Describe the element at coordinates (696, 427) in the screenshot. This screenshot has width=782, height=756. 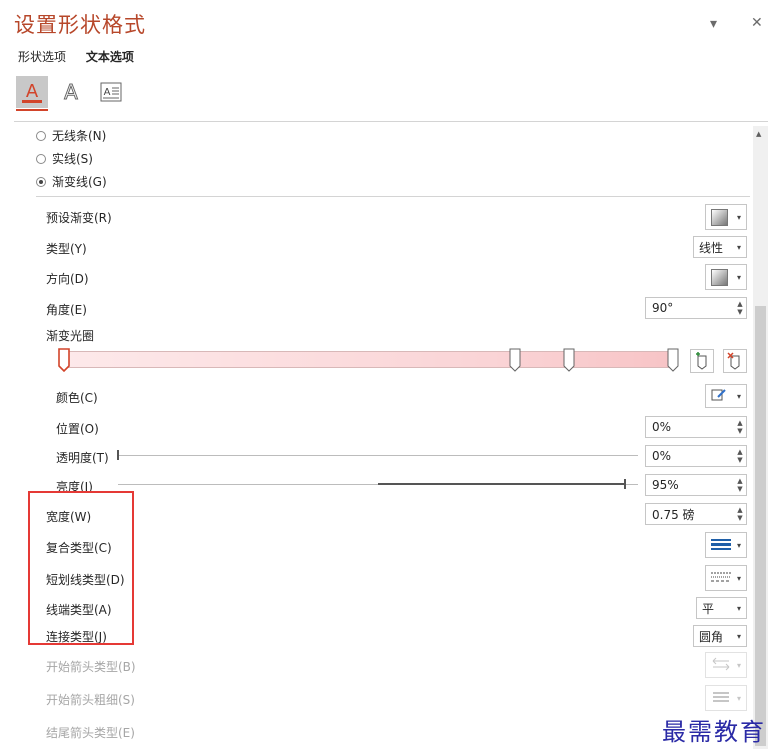
I see `position-spinner: 0% ▲ ▼` at that location.